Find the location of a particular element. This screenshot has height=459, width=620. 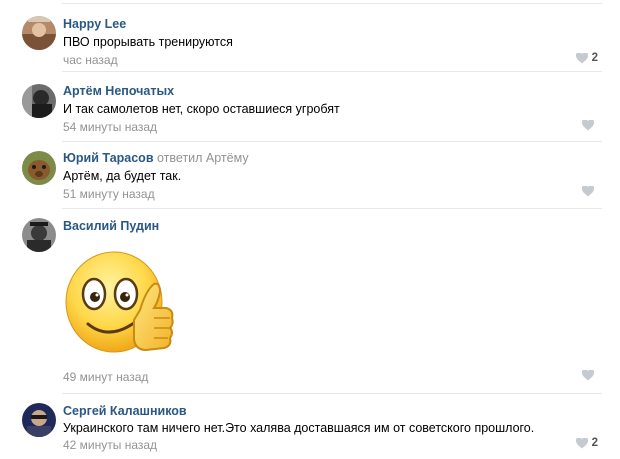

comment-author: Сергей Калашников is located at coordinates (125, 411).